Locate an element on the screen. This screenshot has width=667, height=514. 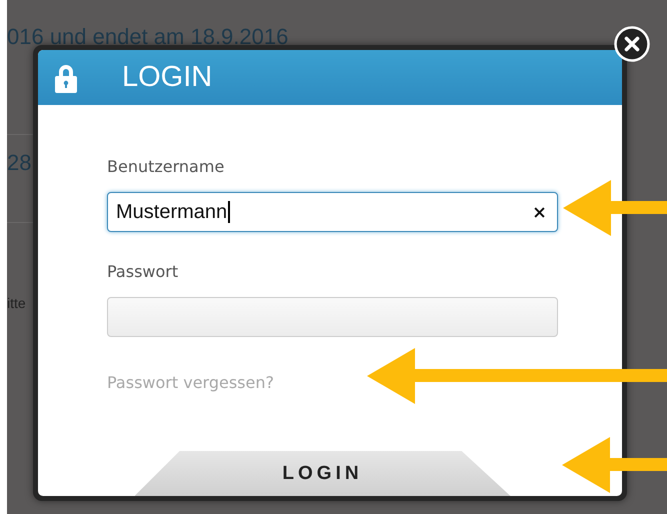
lock-icon is located at coordinates (66, 77).